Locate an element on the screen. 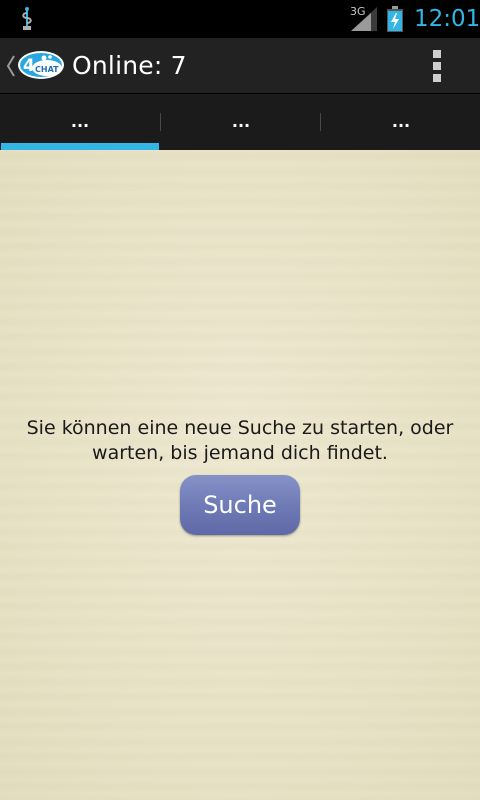  signal-icon is located at coordinates (364, 19).